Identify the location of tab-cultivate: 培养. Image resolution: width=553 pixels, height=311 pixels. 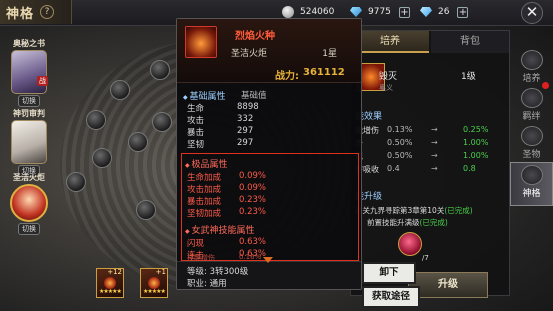
(390, 42).